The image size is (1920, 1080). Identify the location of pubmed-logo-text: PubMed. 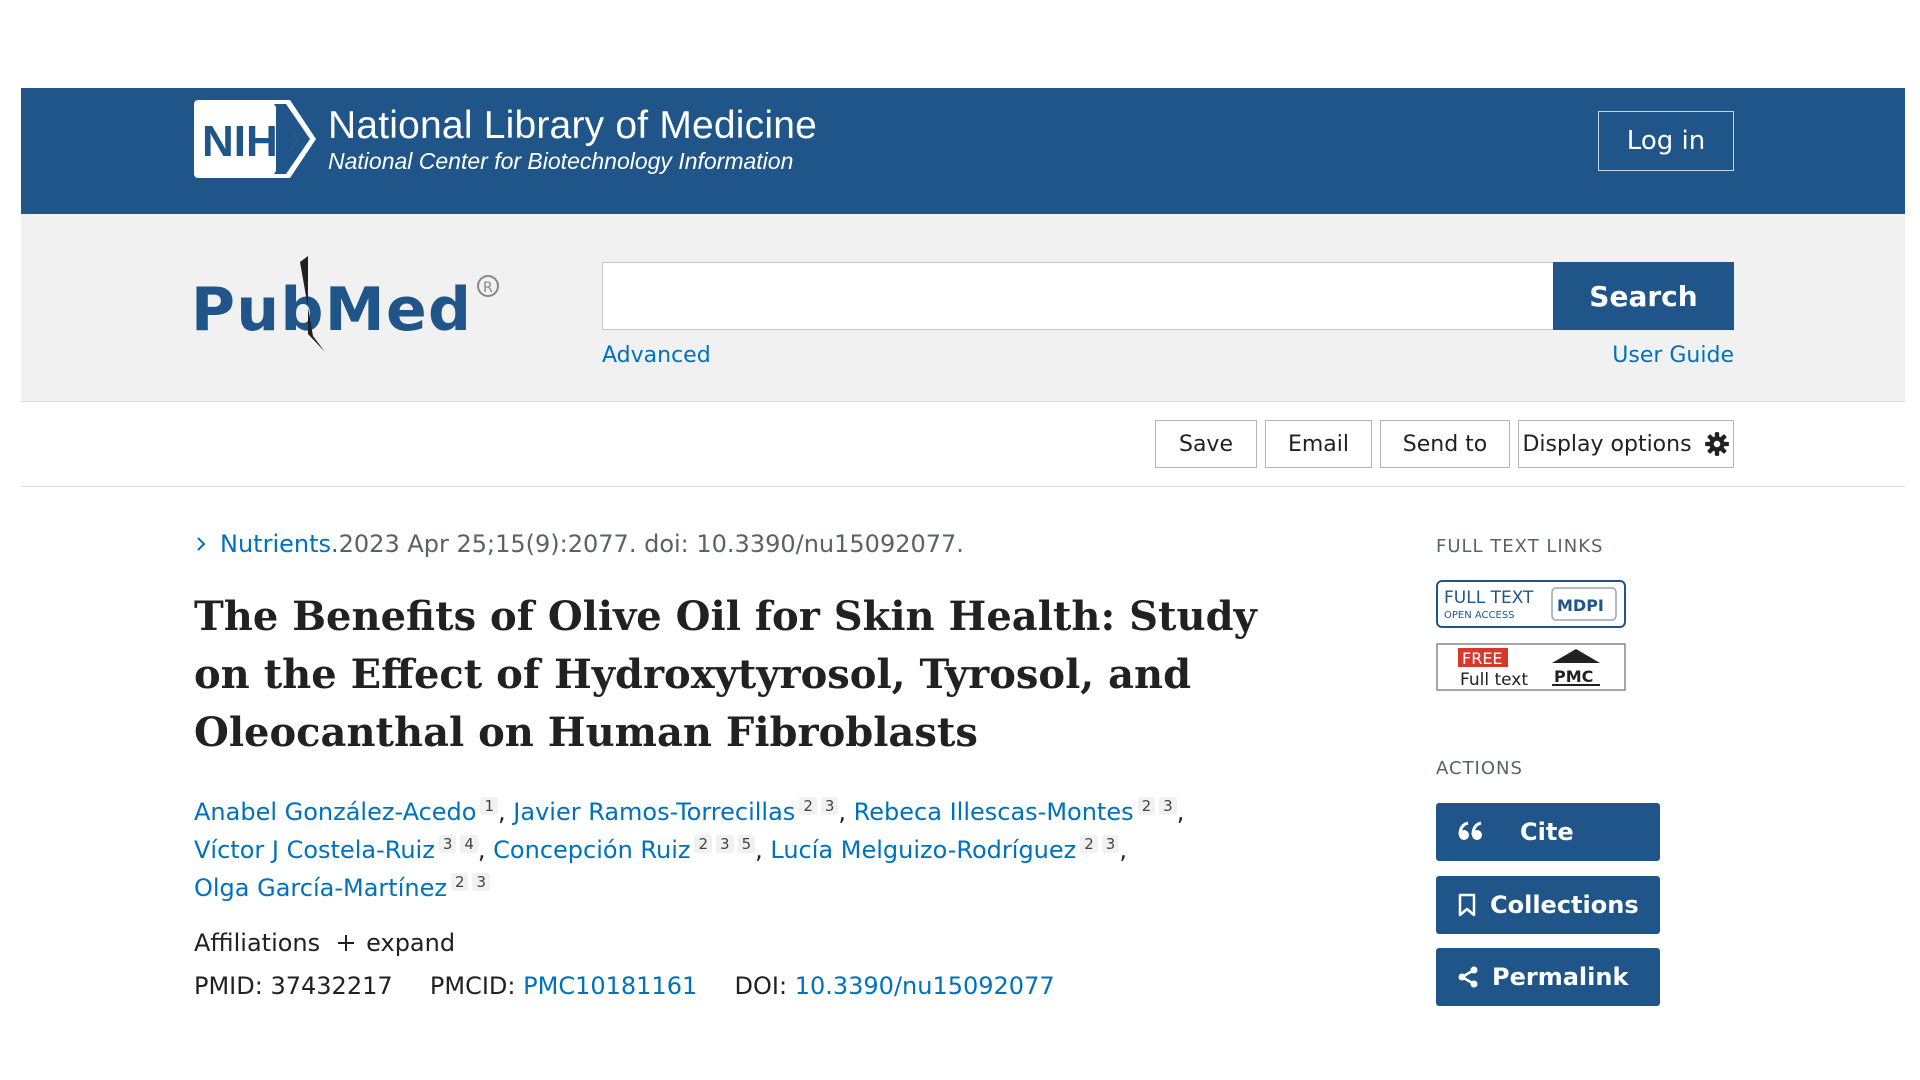
(331, 310).